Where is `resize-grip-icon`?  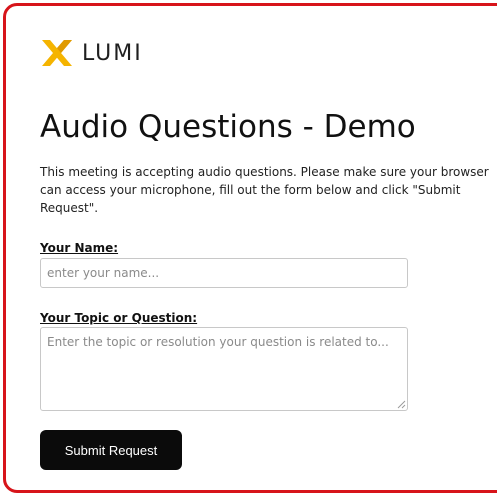
resize-grip-icon is located at coordinates (401, 404).